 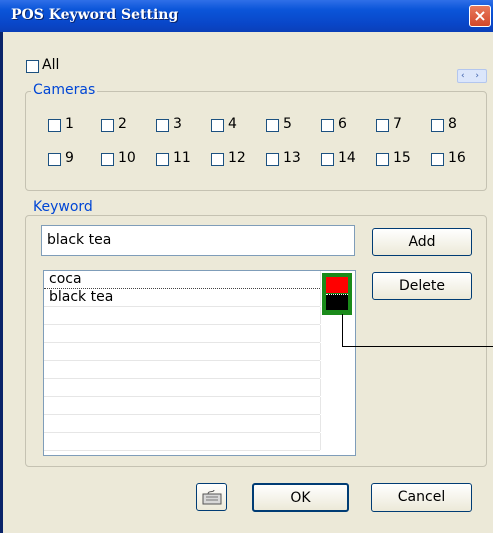 I want to click on add-button-label: Add, so click(x=422, y=242).